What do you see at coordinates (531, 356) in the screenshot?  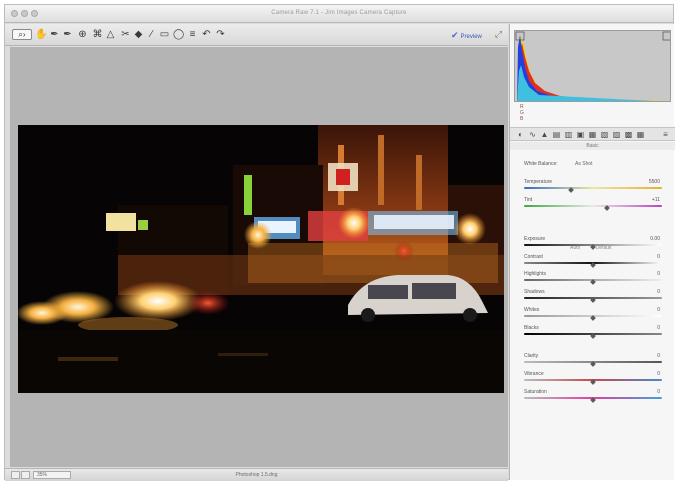 I see `clarity-label: Clarity` at bounding box center [531, 356].